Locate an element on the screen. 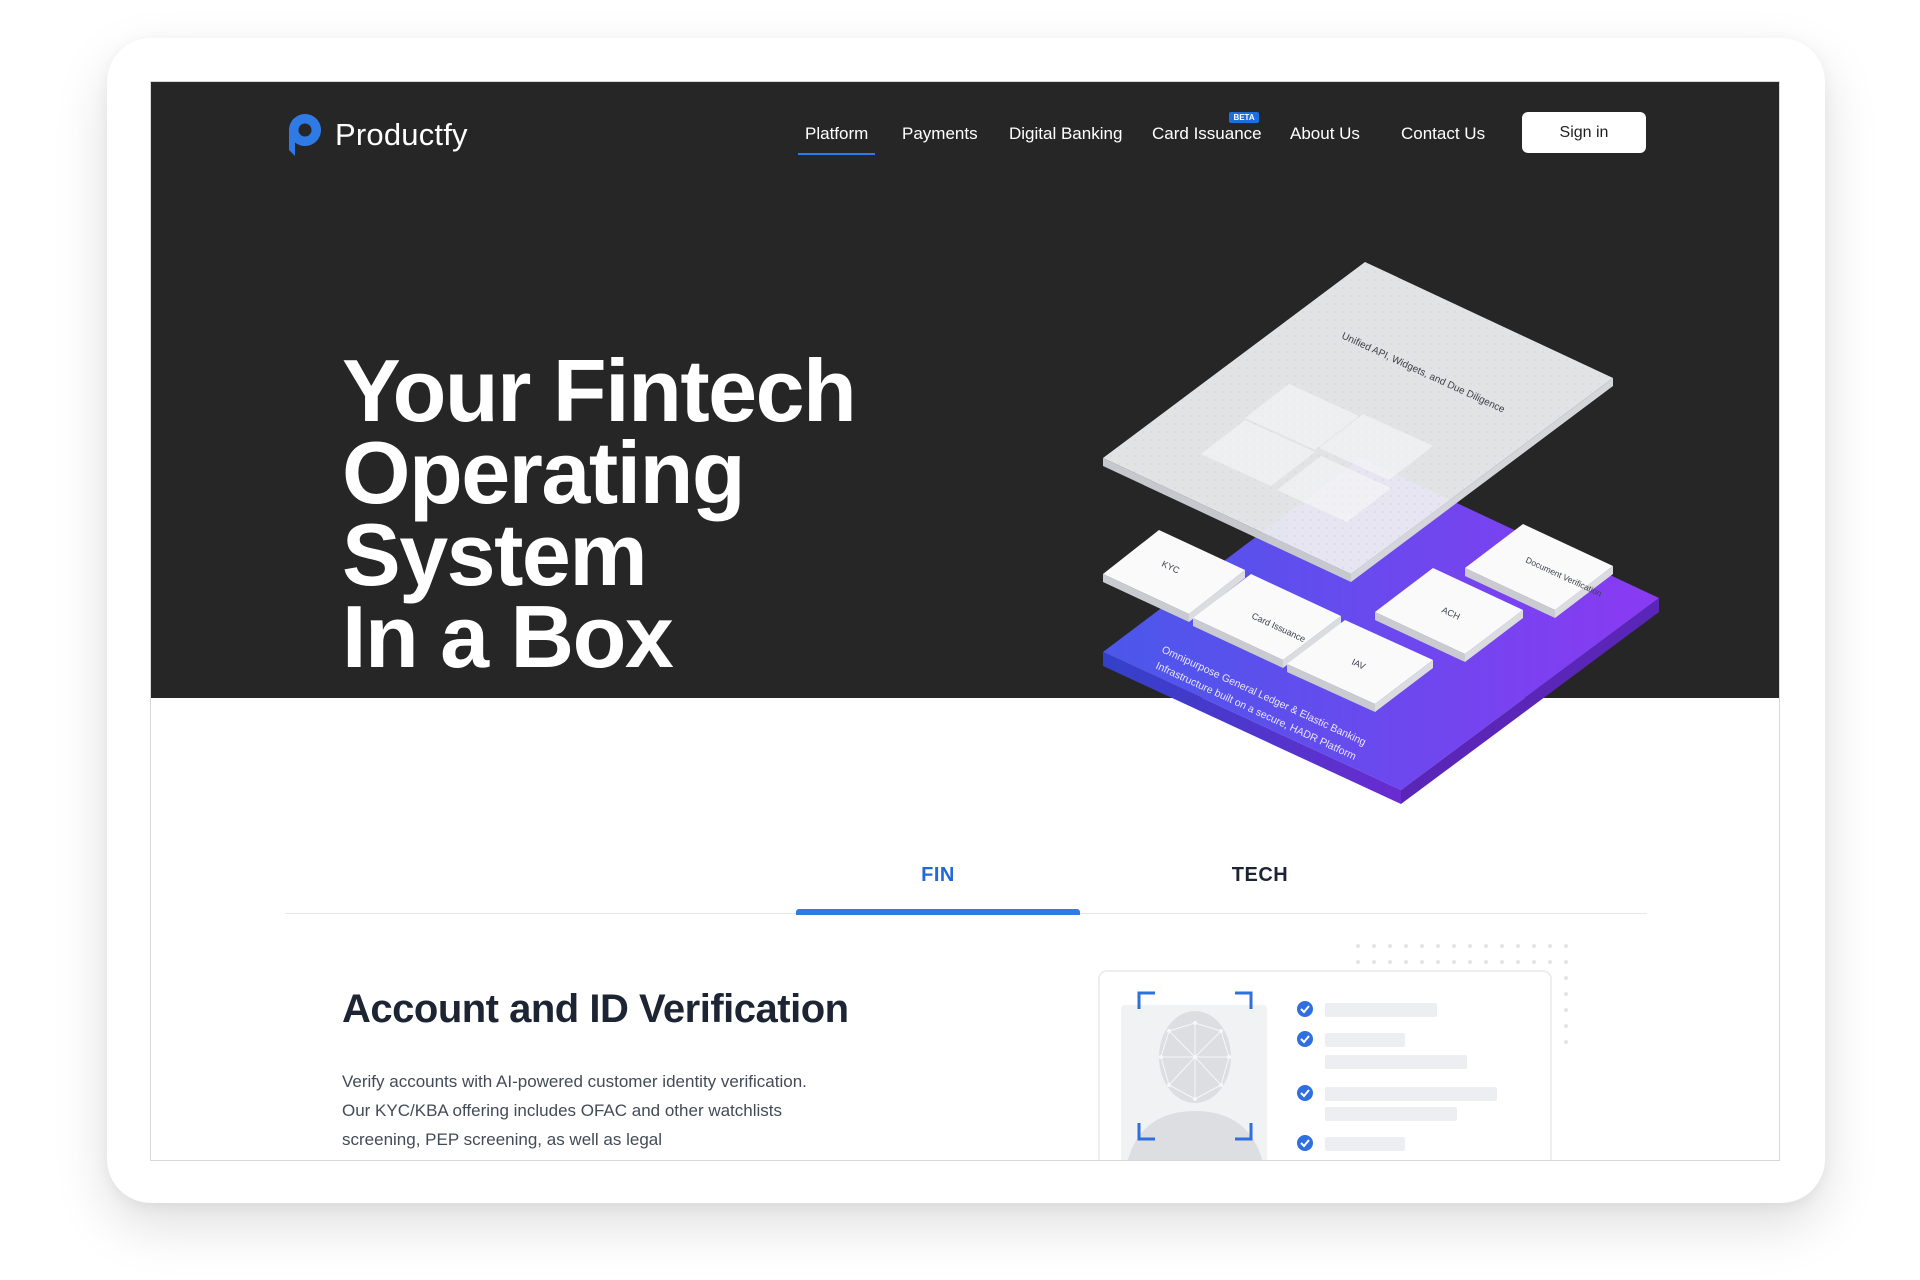  nav-contact-us: Contact Us is located at coordinates (1443, 134).